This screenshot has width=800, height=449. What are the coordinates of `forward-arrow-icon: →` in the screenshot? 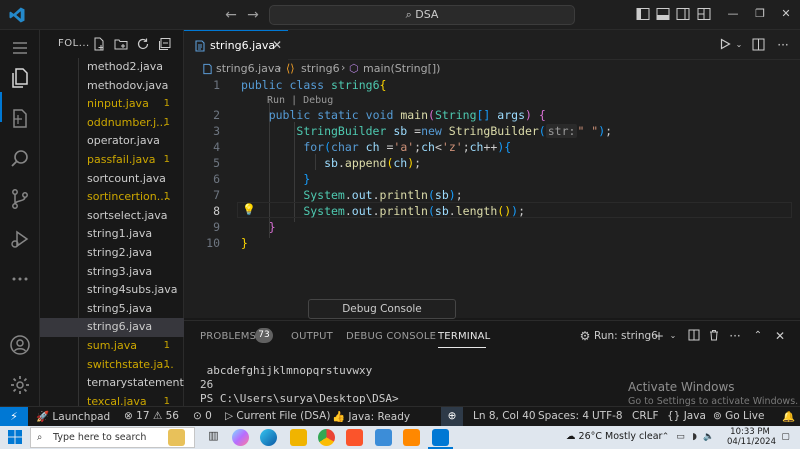 It's located at (253, 15).